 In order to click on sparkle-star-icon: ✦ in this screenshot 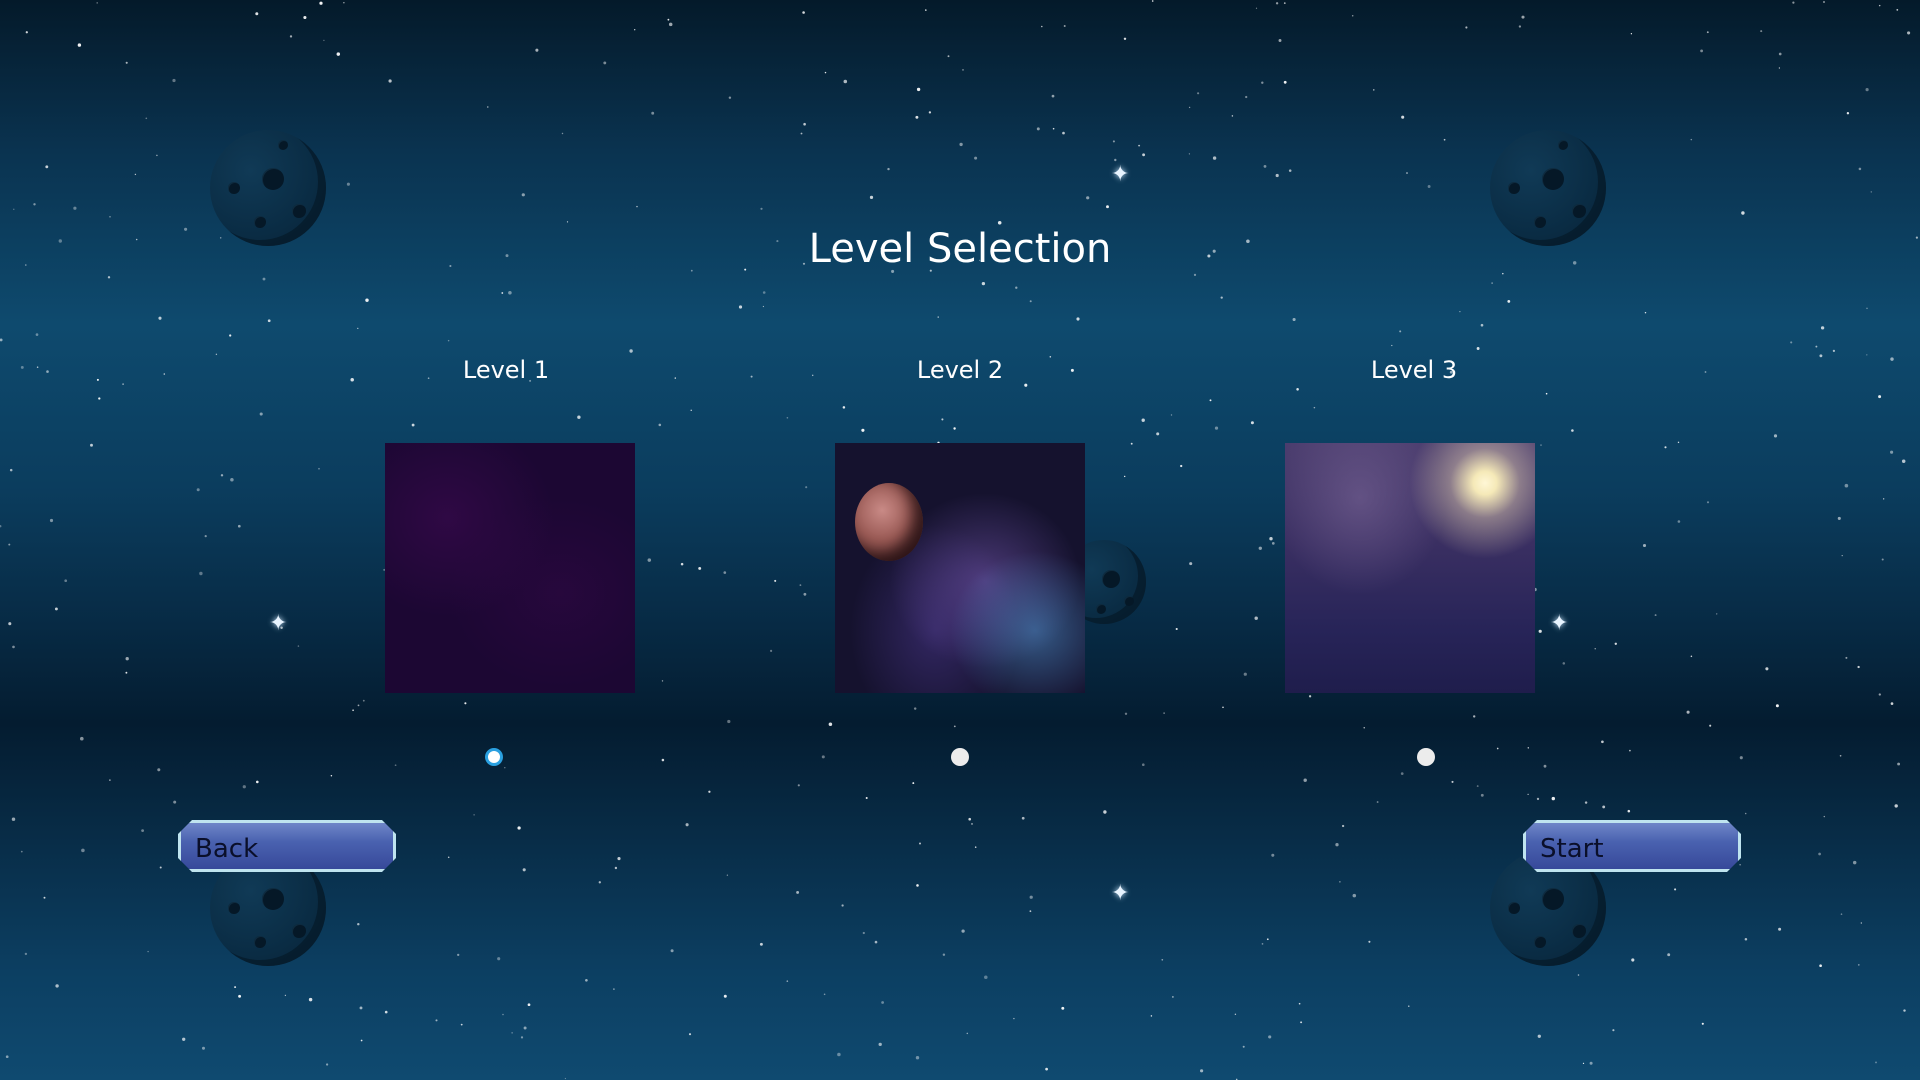, I will do `click(1120, 893)`.